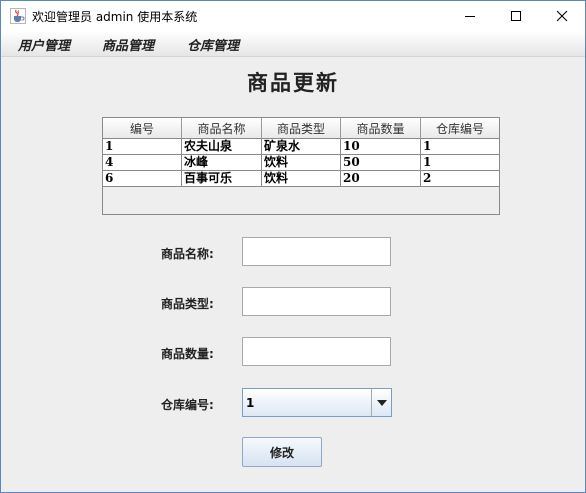  What do you see at coordinates (213, 44) in the screenshot?
I see `menu-warehouse-management: 仓库管理` at bounding box center [213, 44].